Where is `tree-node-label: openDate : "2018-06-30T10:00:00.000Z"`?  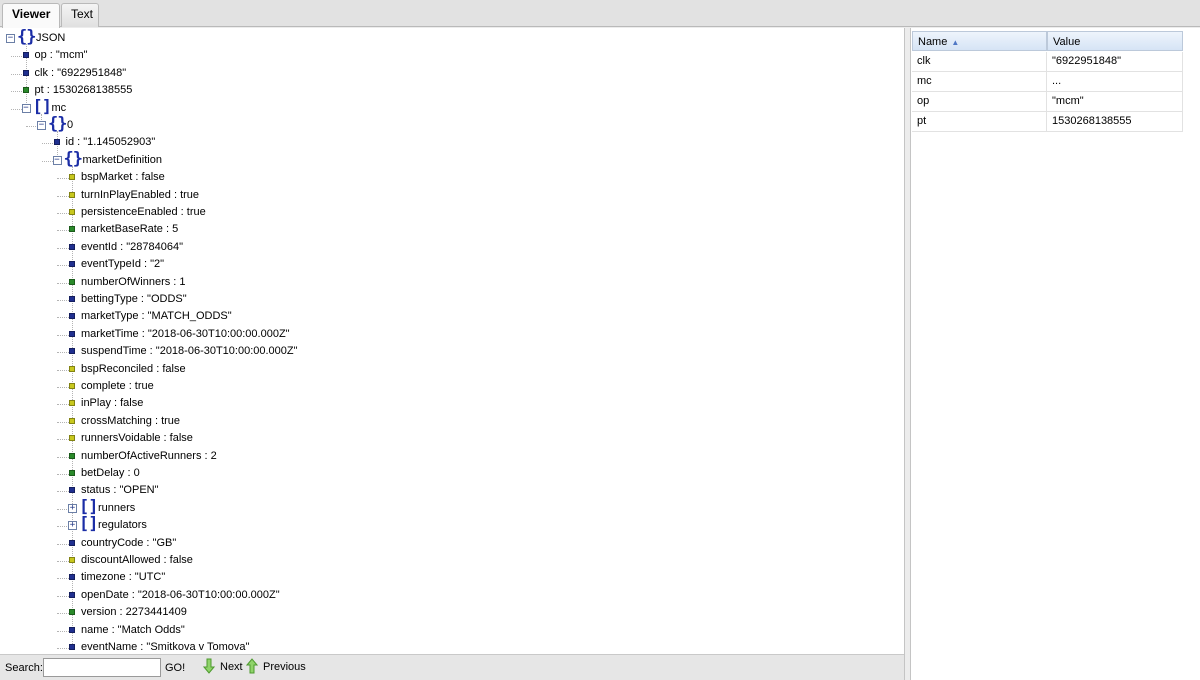
tree-node-label: openDate : "2018-06-30T10:00:00.000Z" is located at coordinates (180, 594).